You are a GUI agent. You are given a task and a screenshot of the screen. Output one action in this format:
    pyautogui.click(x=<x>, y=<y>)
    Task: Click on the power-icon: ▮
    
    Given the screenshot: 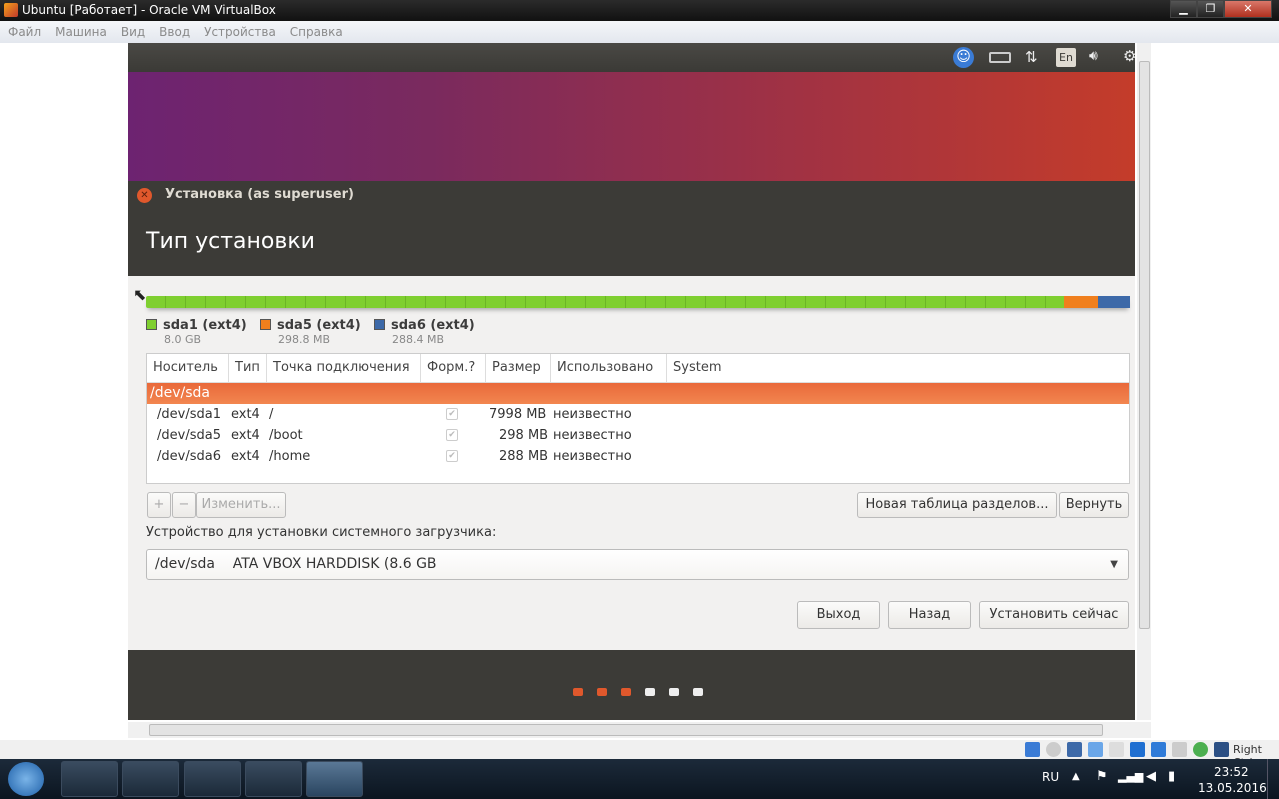 What is the action you would take?
    pyautogui.click(x=1171, y=776)
    